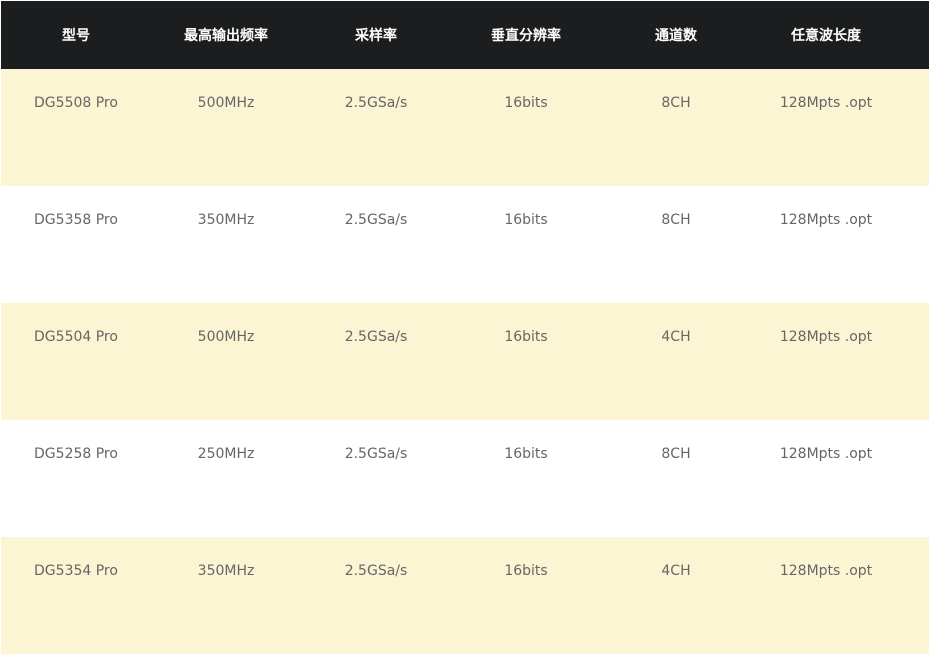 Image resolution: width=930 pixels, height=654 pixels. I want to click on header-sample-rate: 采样率, so click(376, 35).